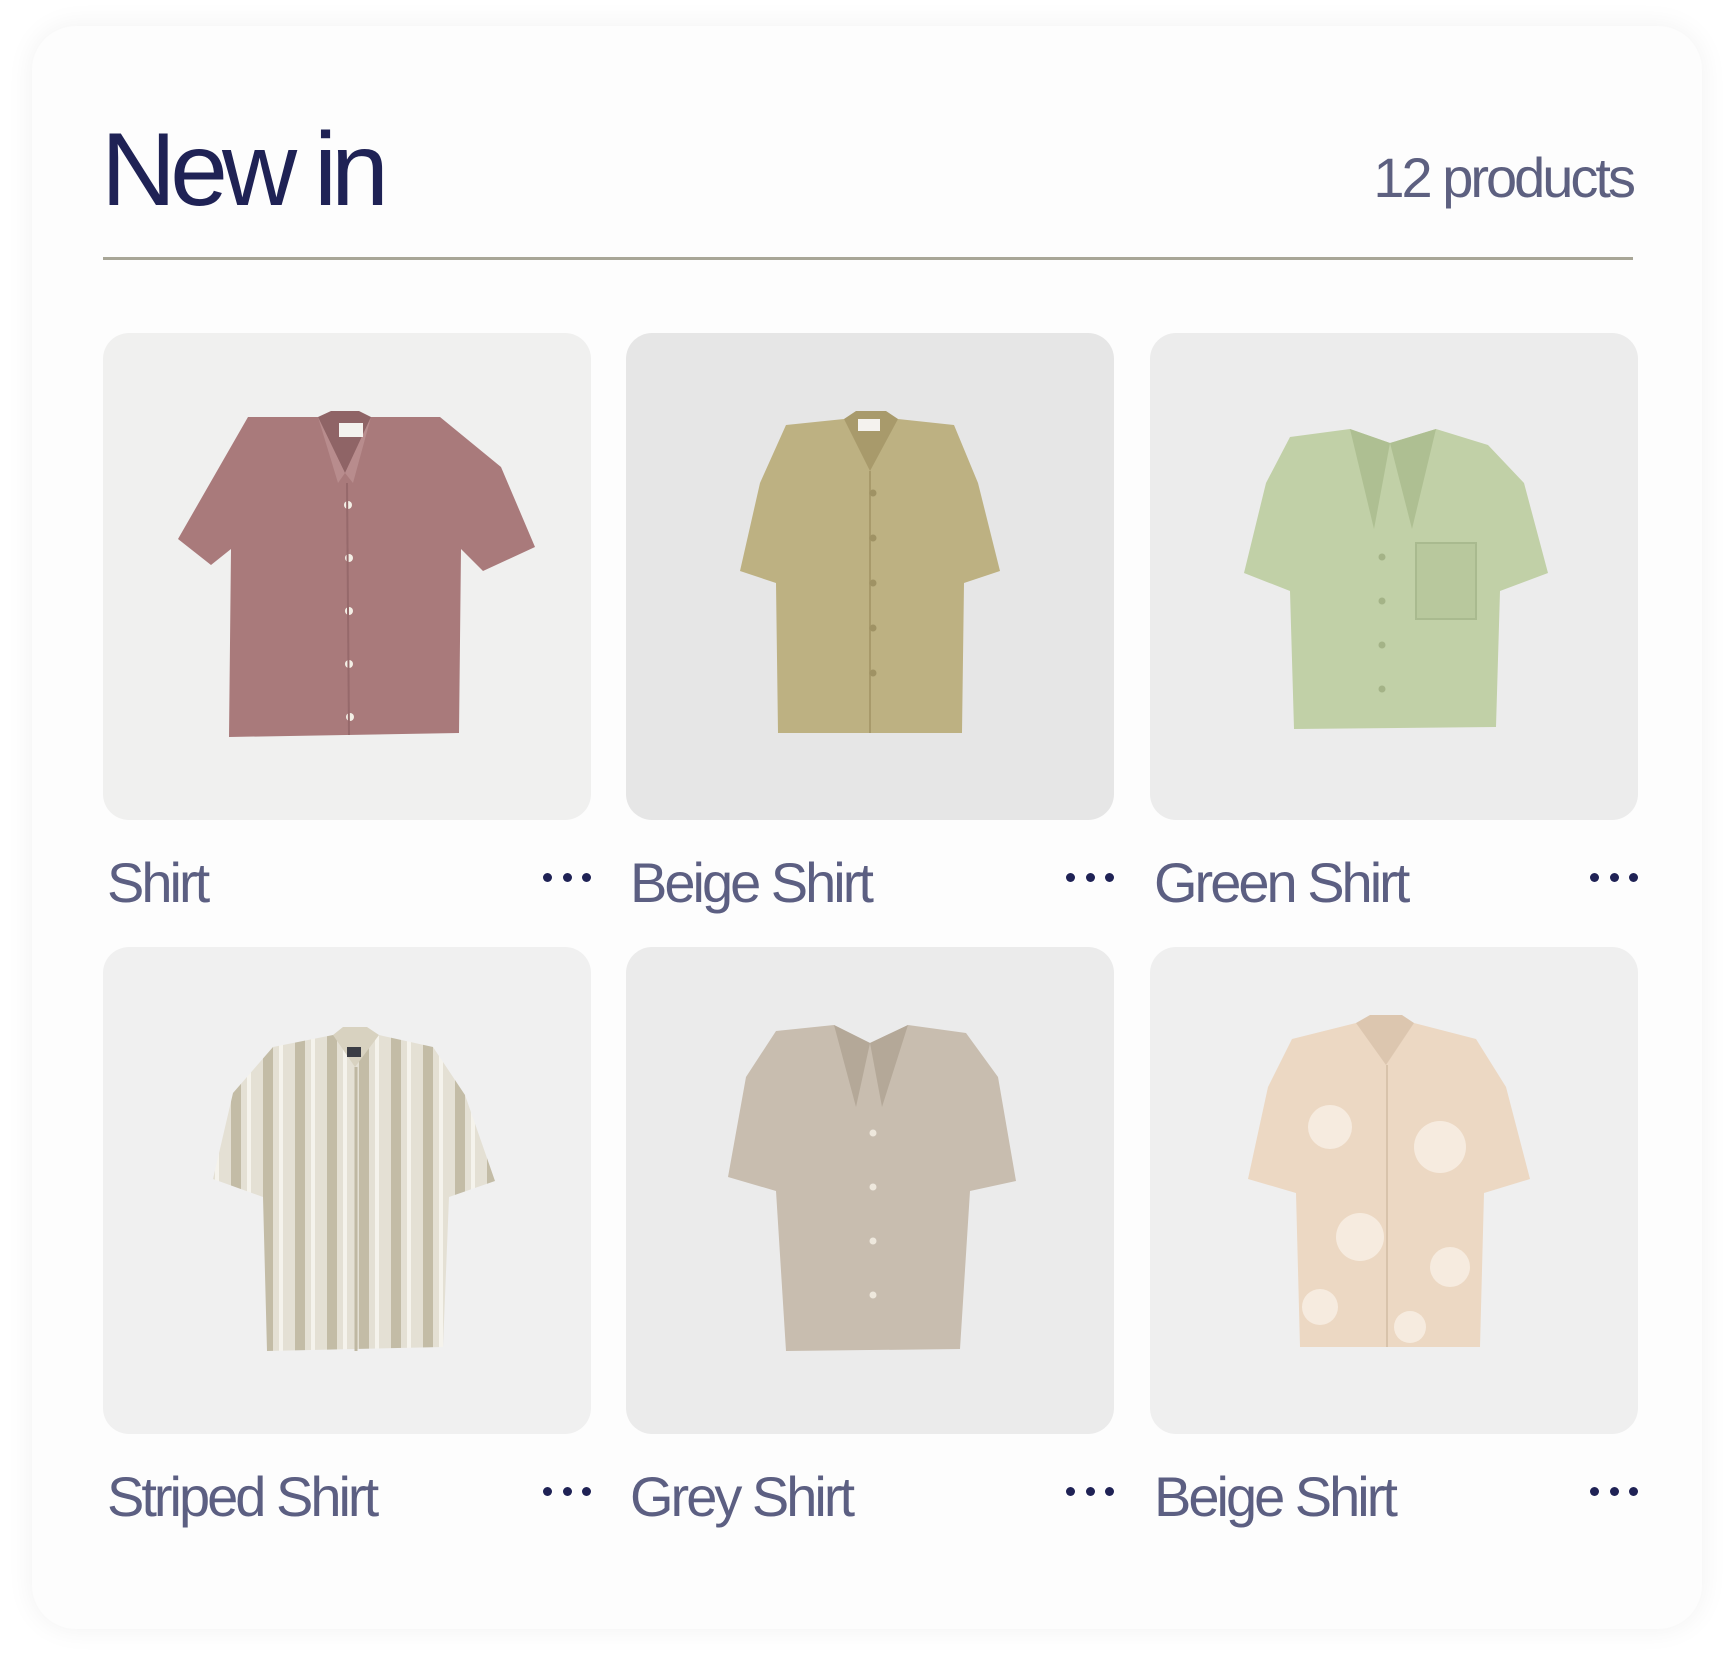 The width and height of the screenshot is (1731, 1665). Describe the element at coordinates (1282, 883) in the screenshot. I see `product-name: Green Shirt` at that location.